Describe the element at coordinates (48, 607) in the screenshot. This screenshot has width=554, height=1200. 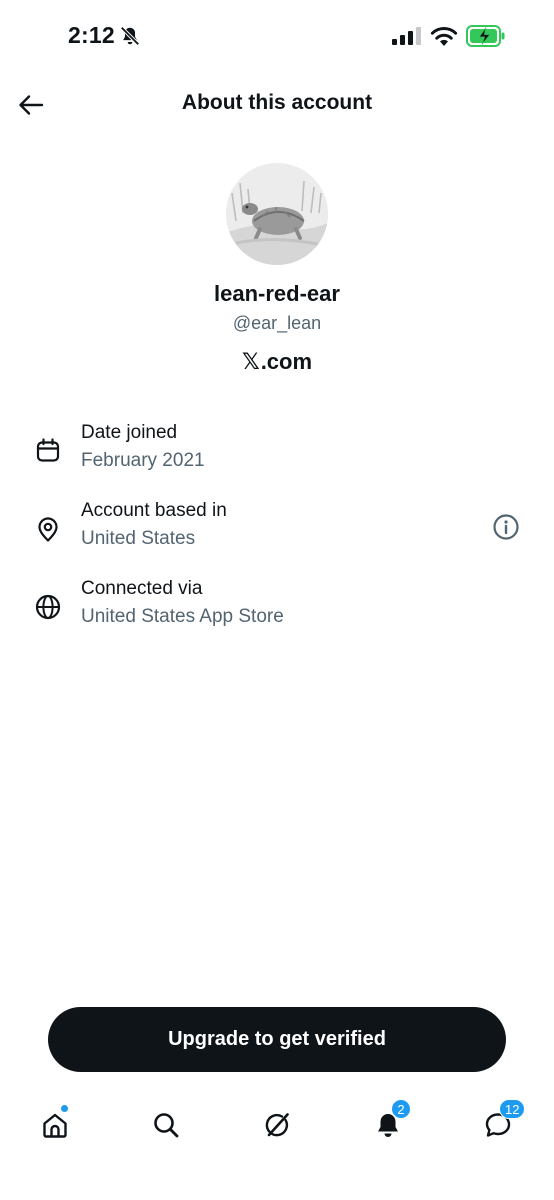
I see `globe-icon` at that location.